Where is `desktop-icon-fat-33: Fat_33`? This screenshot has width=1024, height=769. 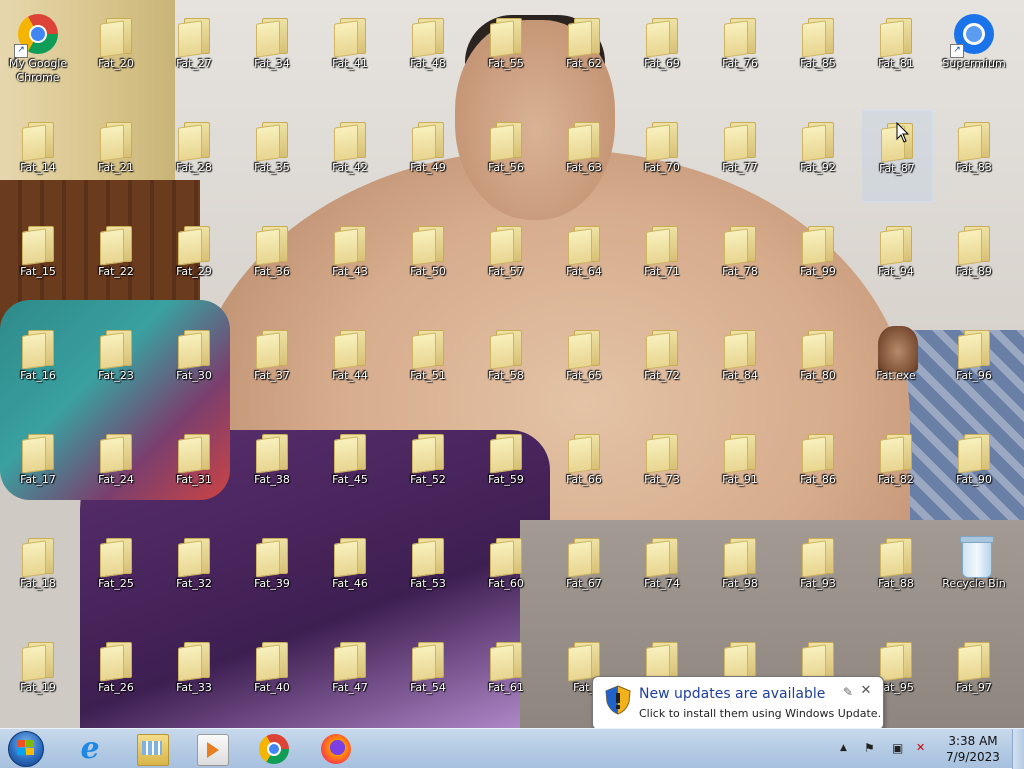
desktop-icon-fat-33: Fat_33 is located at coordinates (194, 675).